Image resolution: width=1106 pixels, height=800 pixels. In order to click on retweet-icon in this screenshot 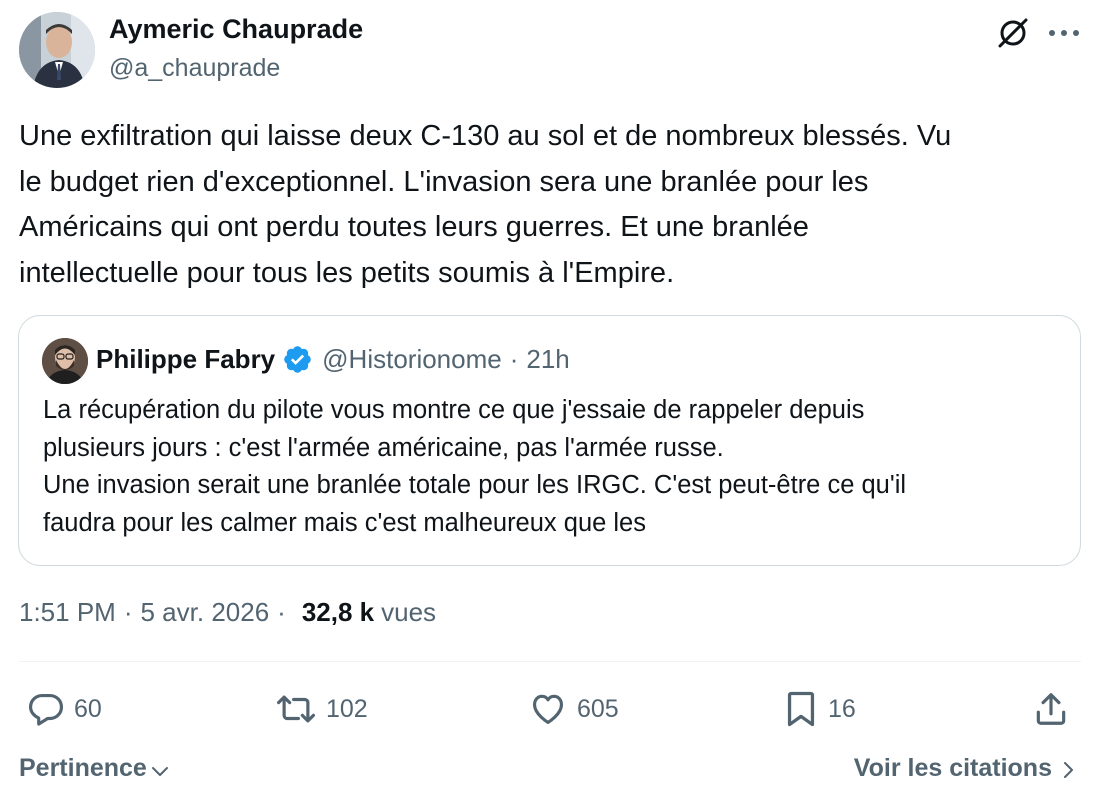, I will do `click(296, 709)`.